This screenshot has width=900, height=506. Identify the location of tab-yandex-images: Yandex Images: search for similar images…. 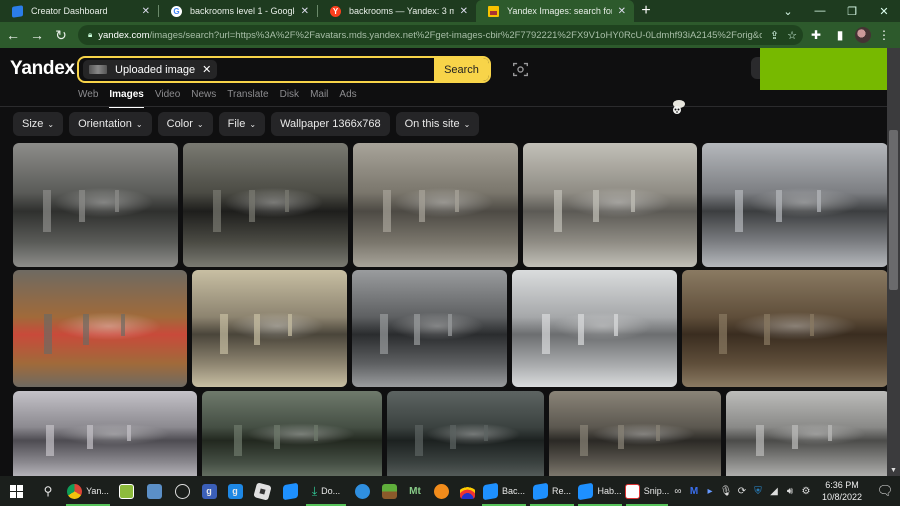
(555, 11).